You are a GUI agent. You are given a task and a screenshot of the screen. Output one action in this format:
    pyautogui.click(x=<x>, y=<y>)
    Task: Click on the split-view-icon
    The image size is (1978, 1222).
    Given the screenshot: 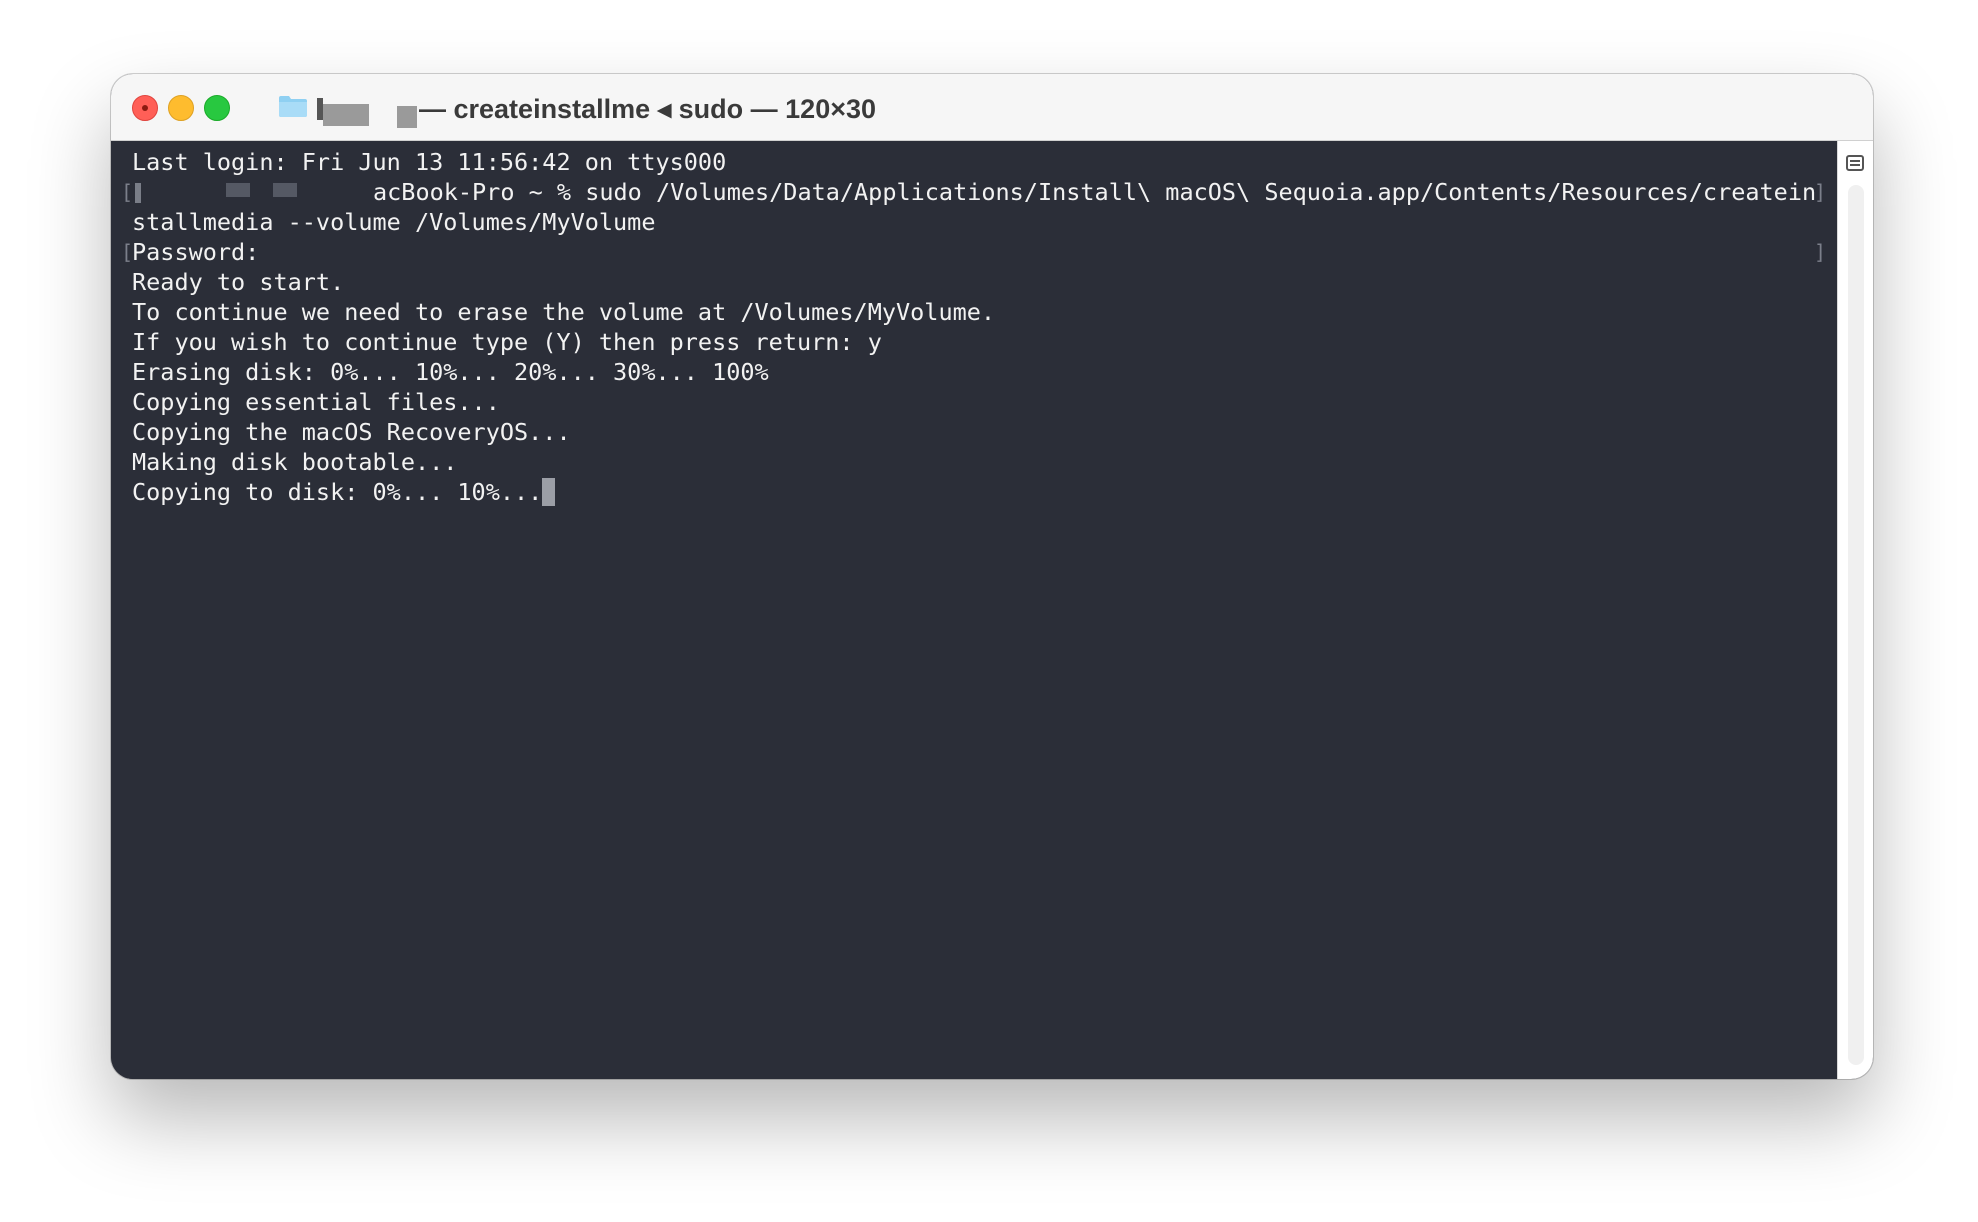 What is the action you would take?
    pyautogui.click(x=1855, y=163)
    